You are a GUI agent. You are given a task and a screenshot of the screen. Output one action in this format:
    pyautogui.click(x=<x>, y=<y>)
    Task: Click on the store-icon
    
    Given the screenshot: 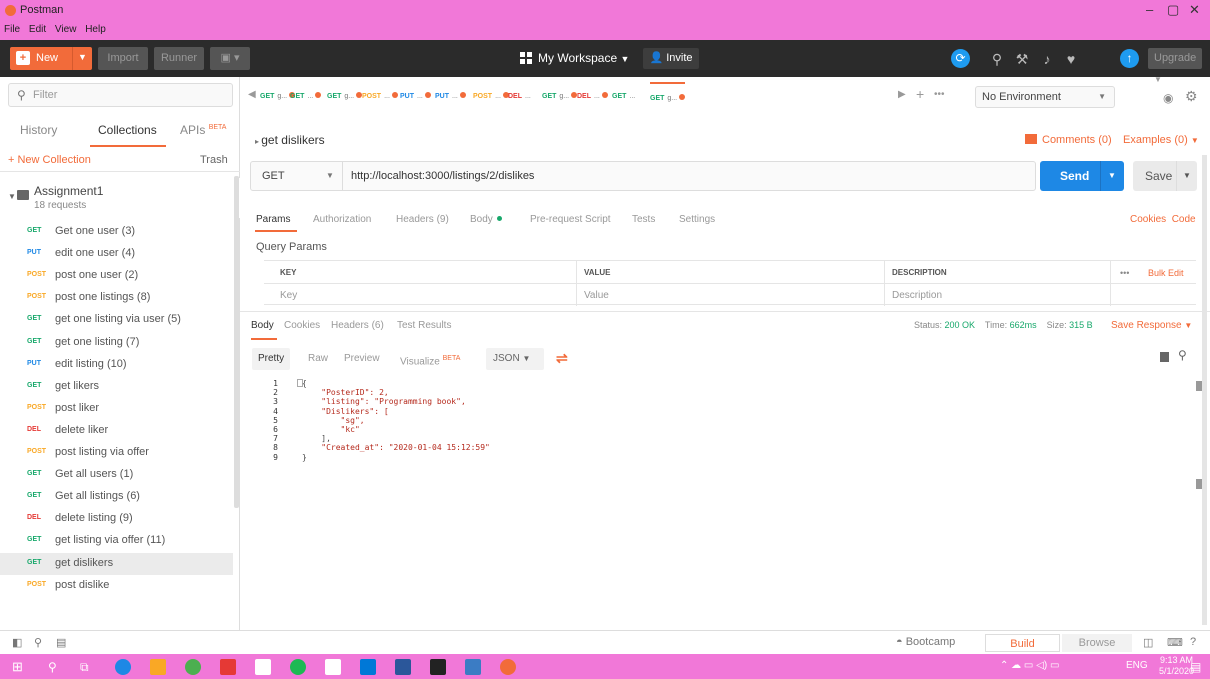 What is the action you would take?
    pyautogui.click(x=333, y=667)
    